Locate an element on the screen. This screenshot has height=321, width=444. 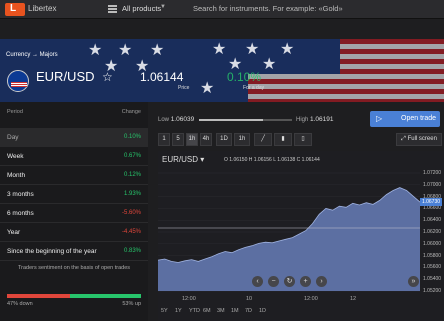
period-change: 1.93% is located at coordinates (132, 194).